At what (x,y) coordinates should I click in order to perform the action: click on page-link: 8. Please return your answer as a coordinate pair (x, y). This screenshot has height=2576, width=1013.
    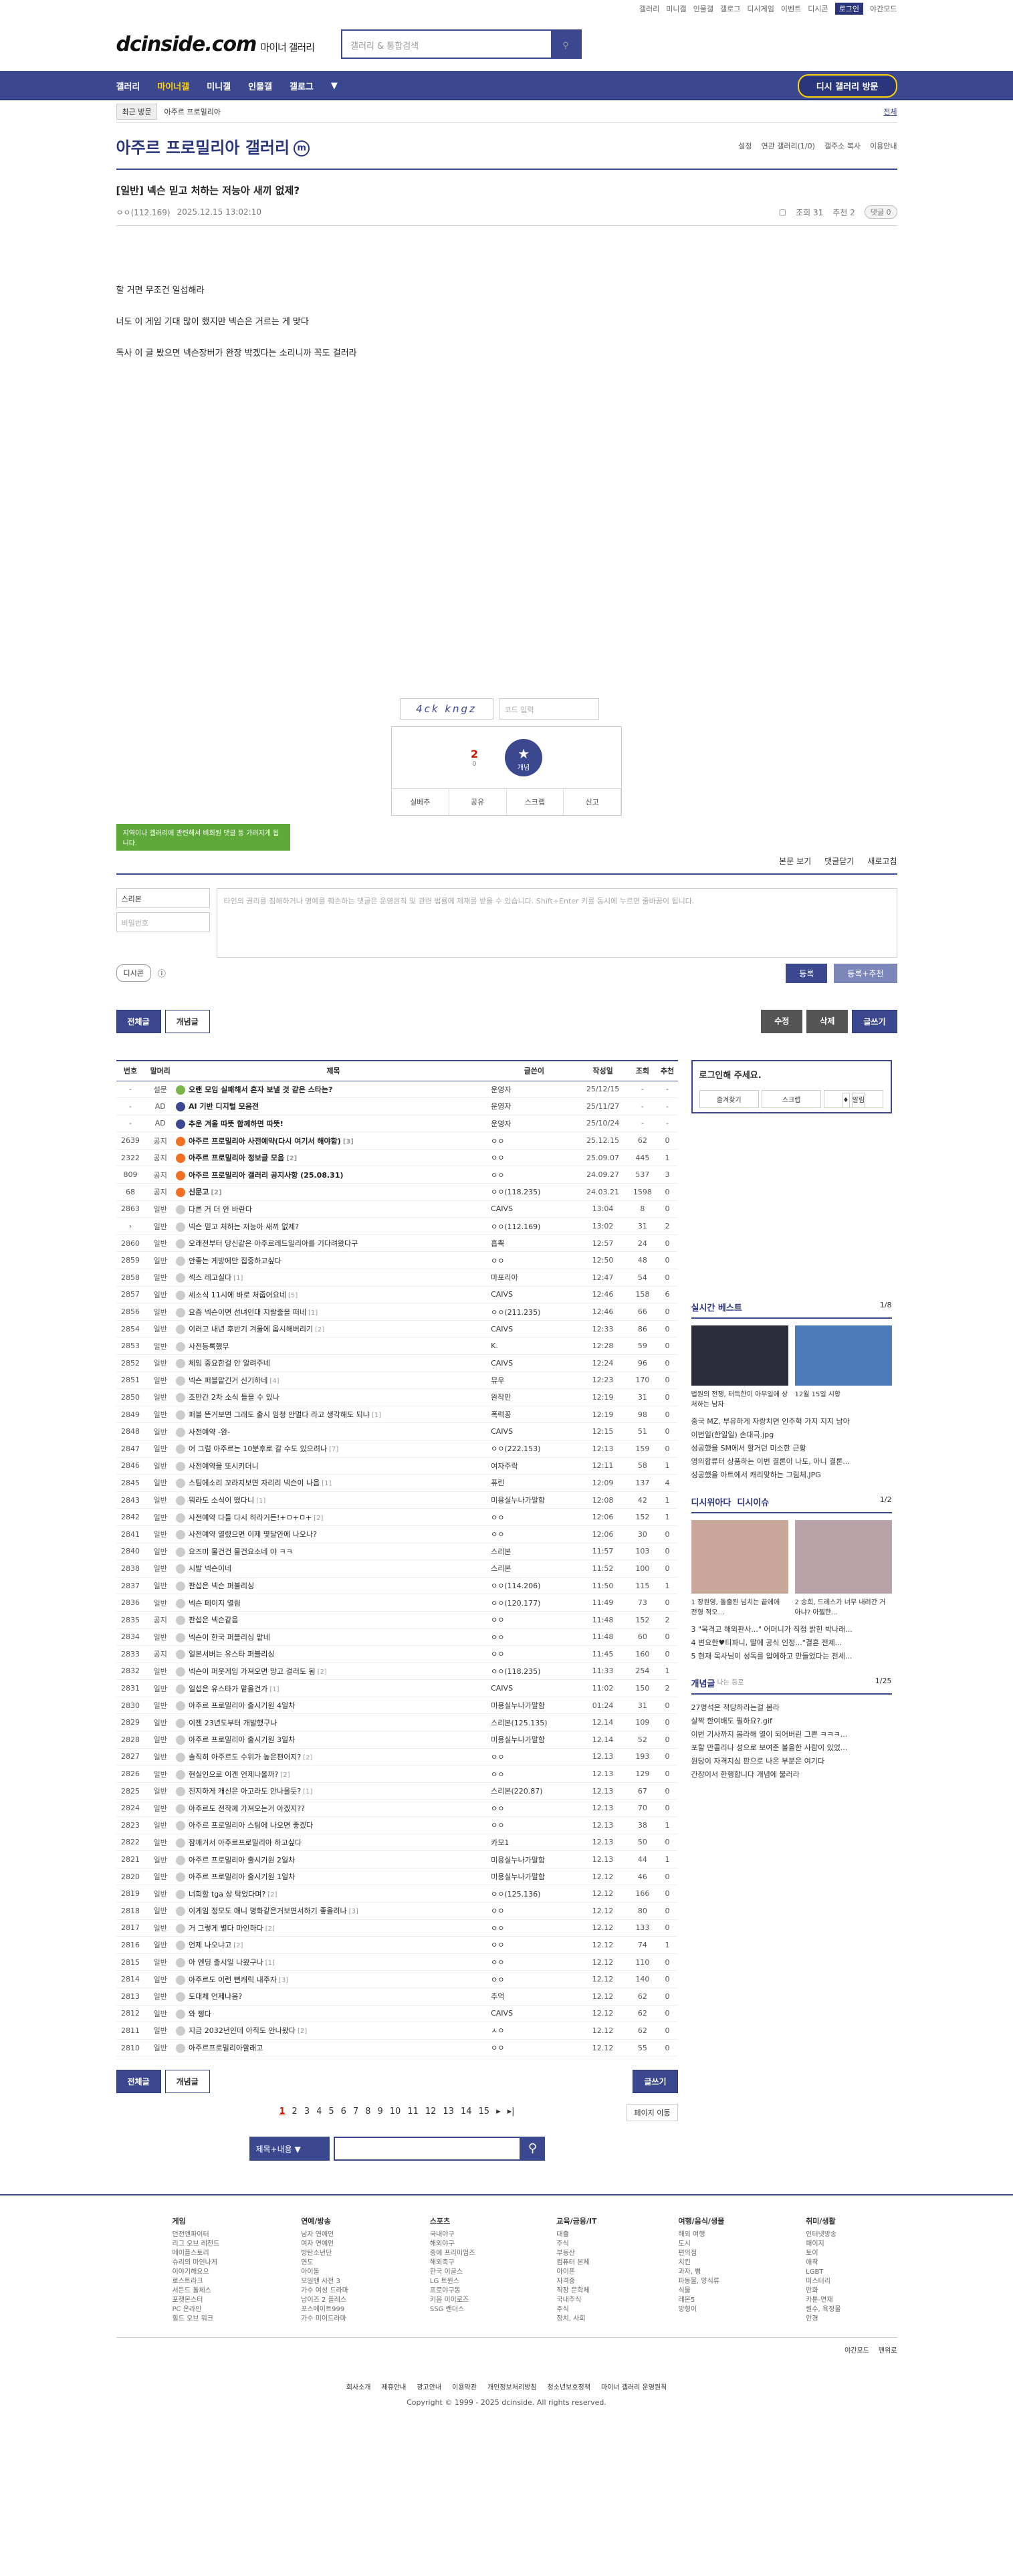
    Looking at the image, I should click on (367, 2112).